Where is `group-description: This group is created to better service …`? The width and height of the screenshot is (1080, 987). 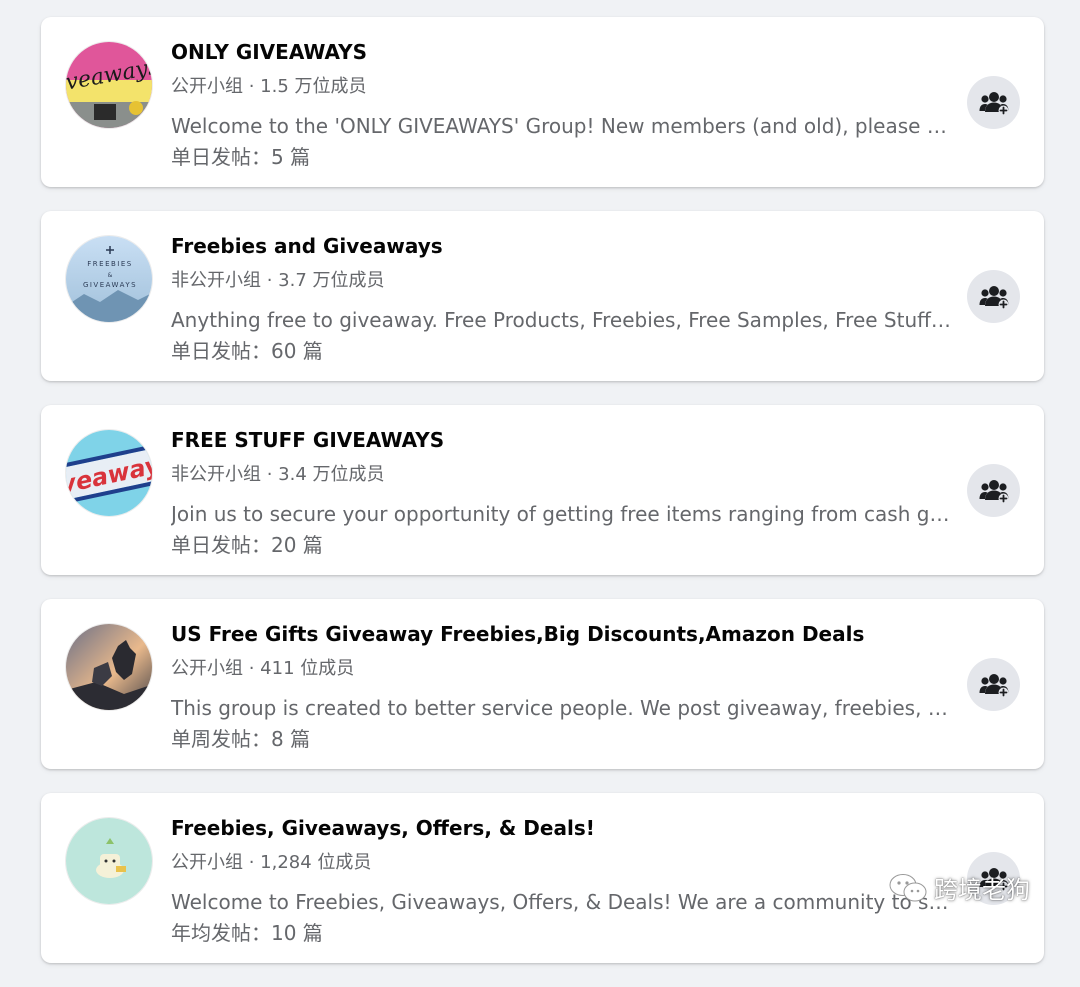 group-description: This group is created to better service … is located at coordinates (561, 708).